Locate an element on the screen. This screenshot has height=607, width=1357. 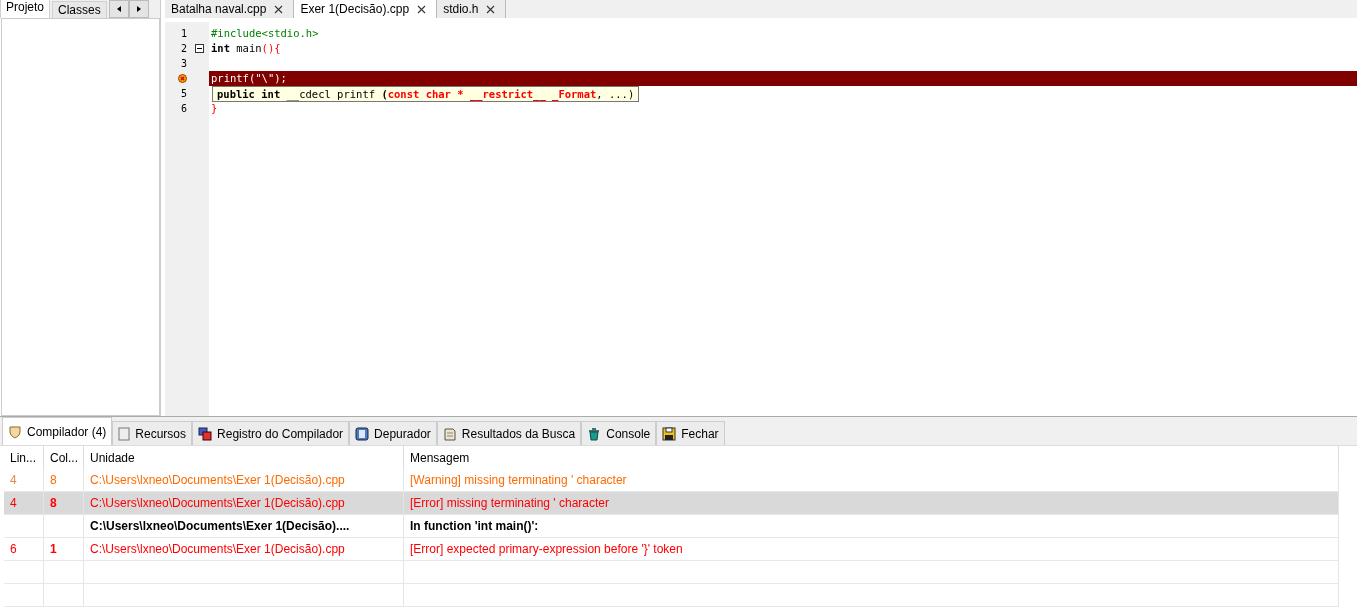
code-line: int main(){ is located at coordinates (246, 48).